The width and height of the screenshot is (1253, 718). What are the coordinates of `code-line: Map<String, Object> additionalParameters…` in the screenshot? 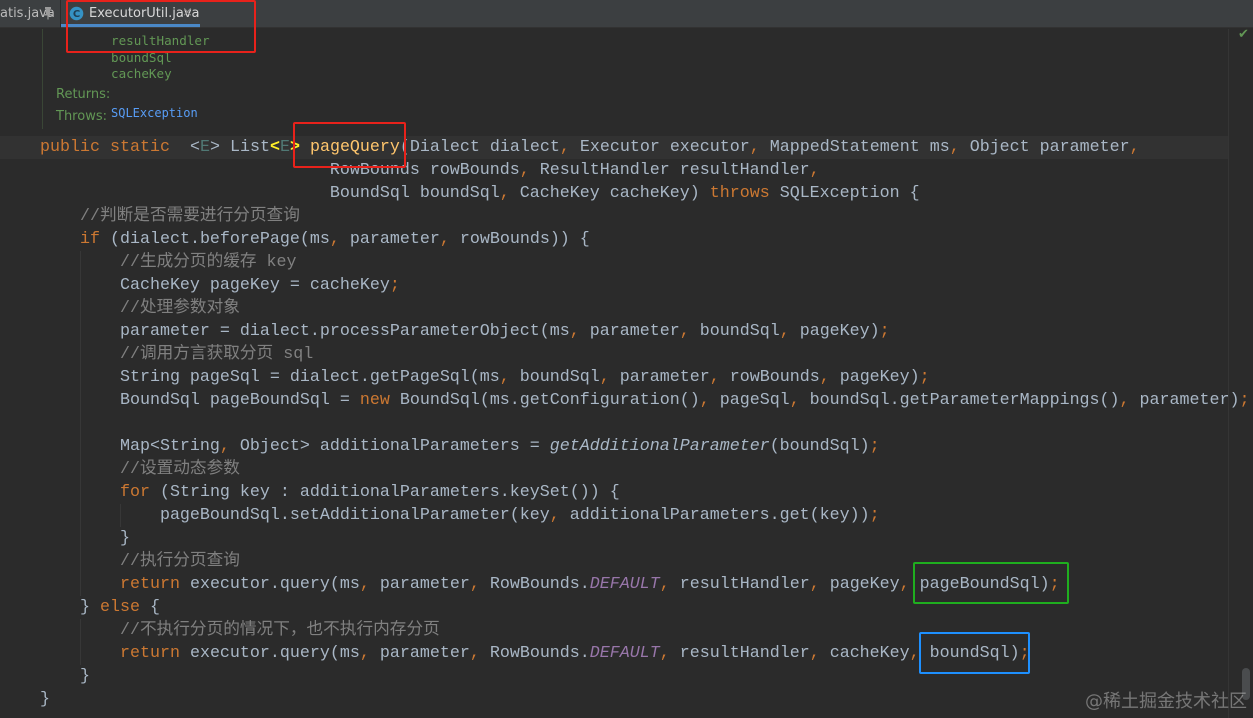 It's located at (626, 446).